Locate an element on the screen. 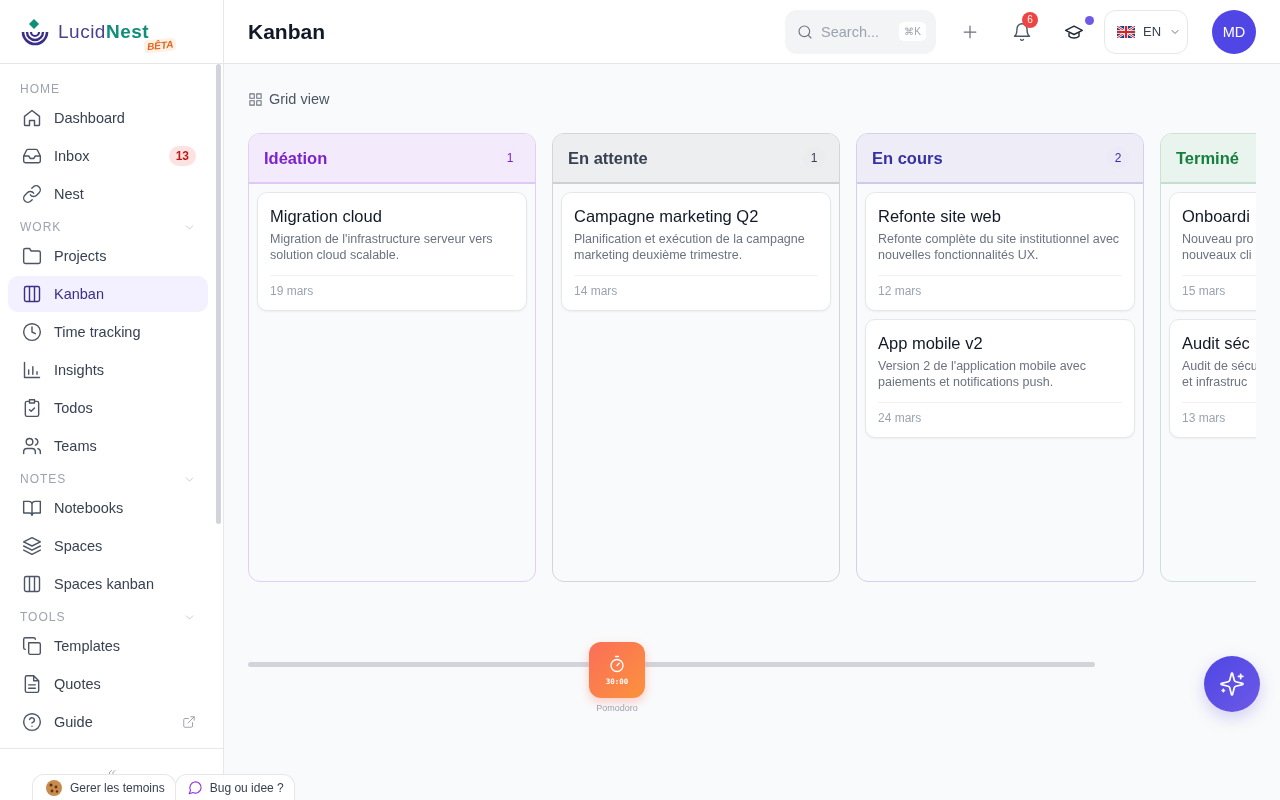 Image resolution: width=1280 pixels, height=800 pixels. column-title: Idéation is located at coordinates (296, 158).